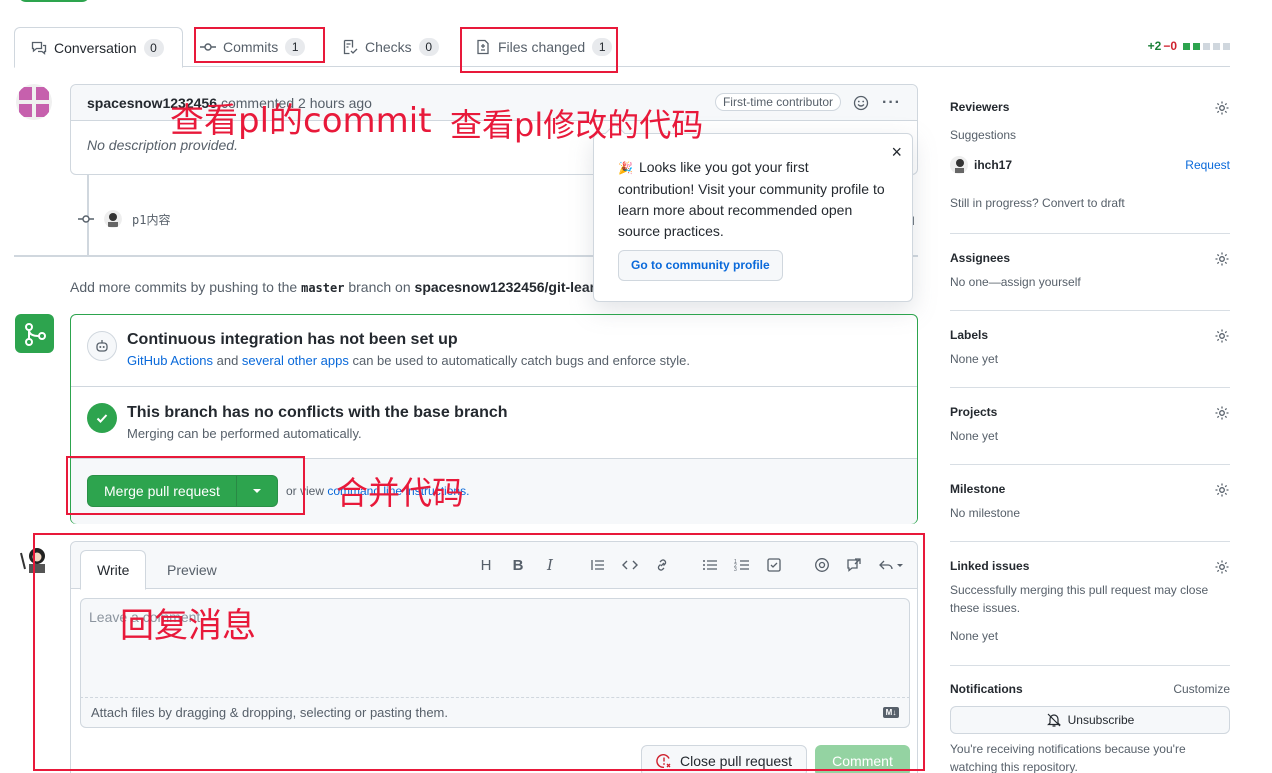  I want to click on annotation-box-files, so click(539, 50).